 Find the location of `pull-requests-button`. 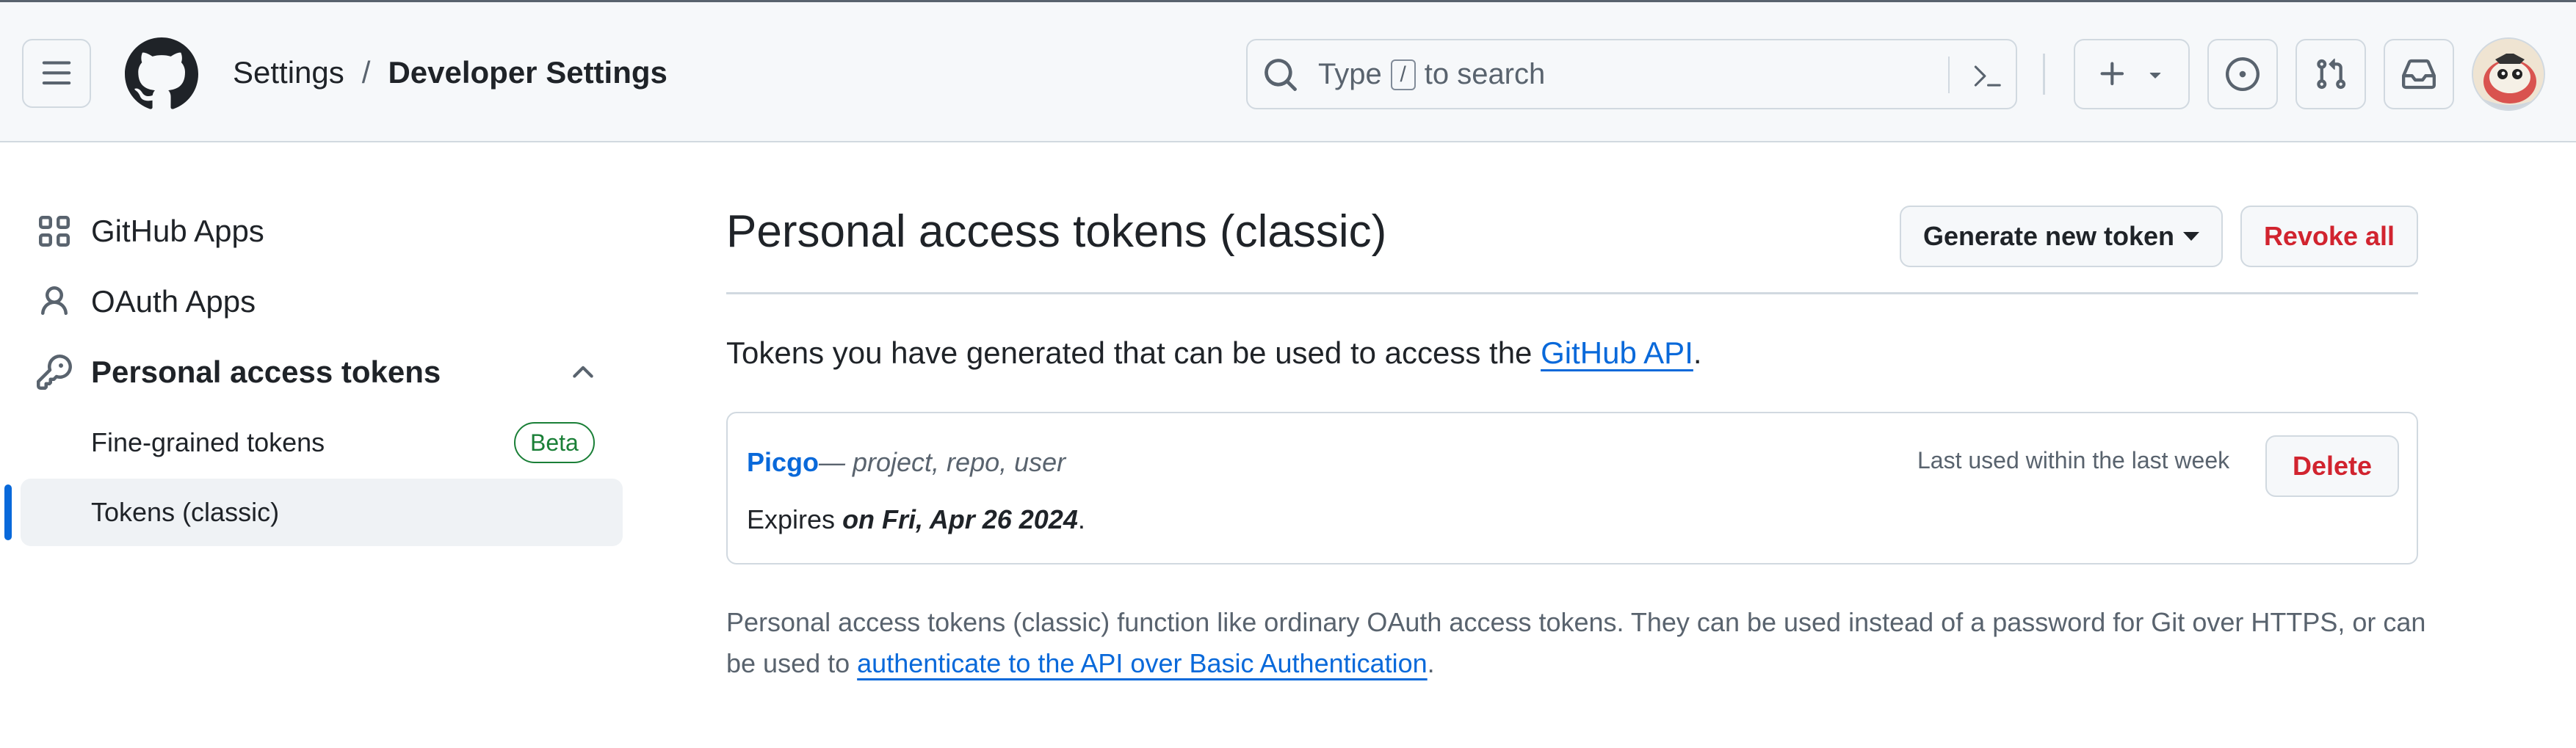

pull-requests-button is located at coordinates (2330, 74).